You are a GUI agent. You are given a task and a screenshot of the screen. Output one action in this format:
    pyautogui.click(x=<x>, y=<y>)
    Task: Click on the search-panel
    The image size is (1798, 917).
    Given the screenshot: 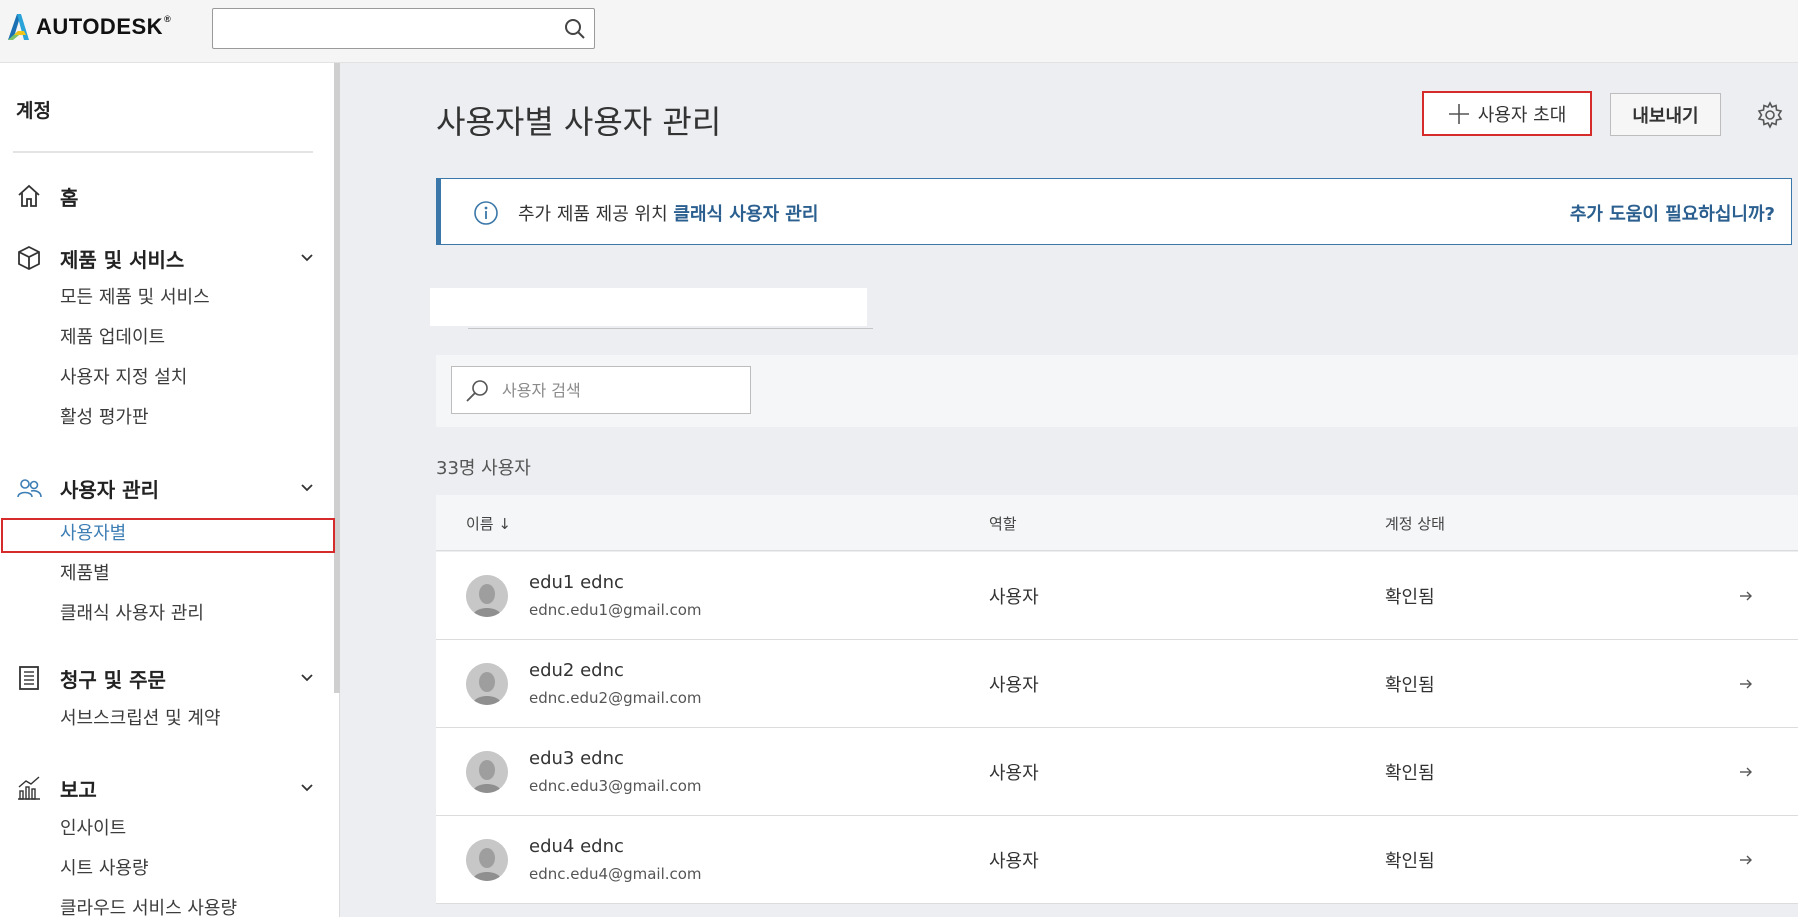 What is the action you would take?
    pyautogui.click(x=1117, y=391)
    